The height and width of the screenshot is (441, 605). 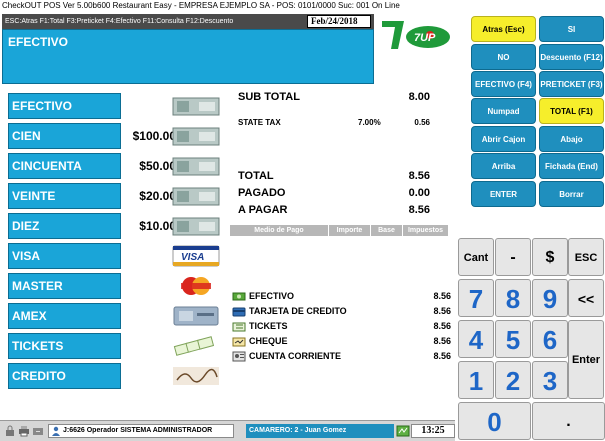 I want to click on paid-method-label: TARJETA DE CREDITO, so click(x=298, y=311).